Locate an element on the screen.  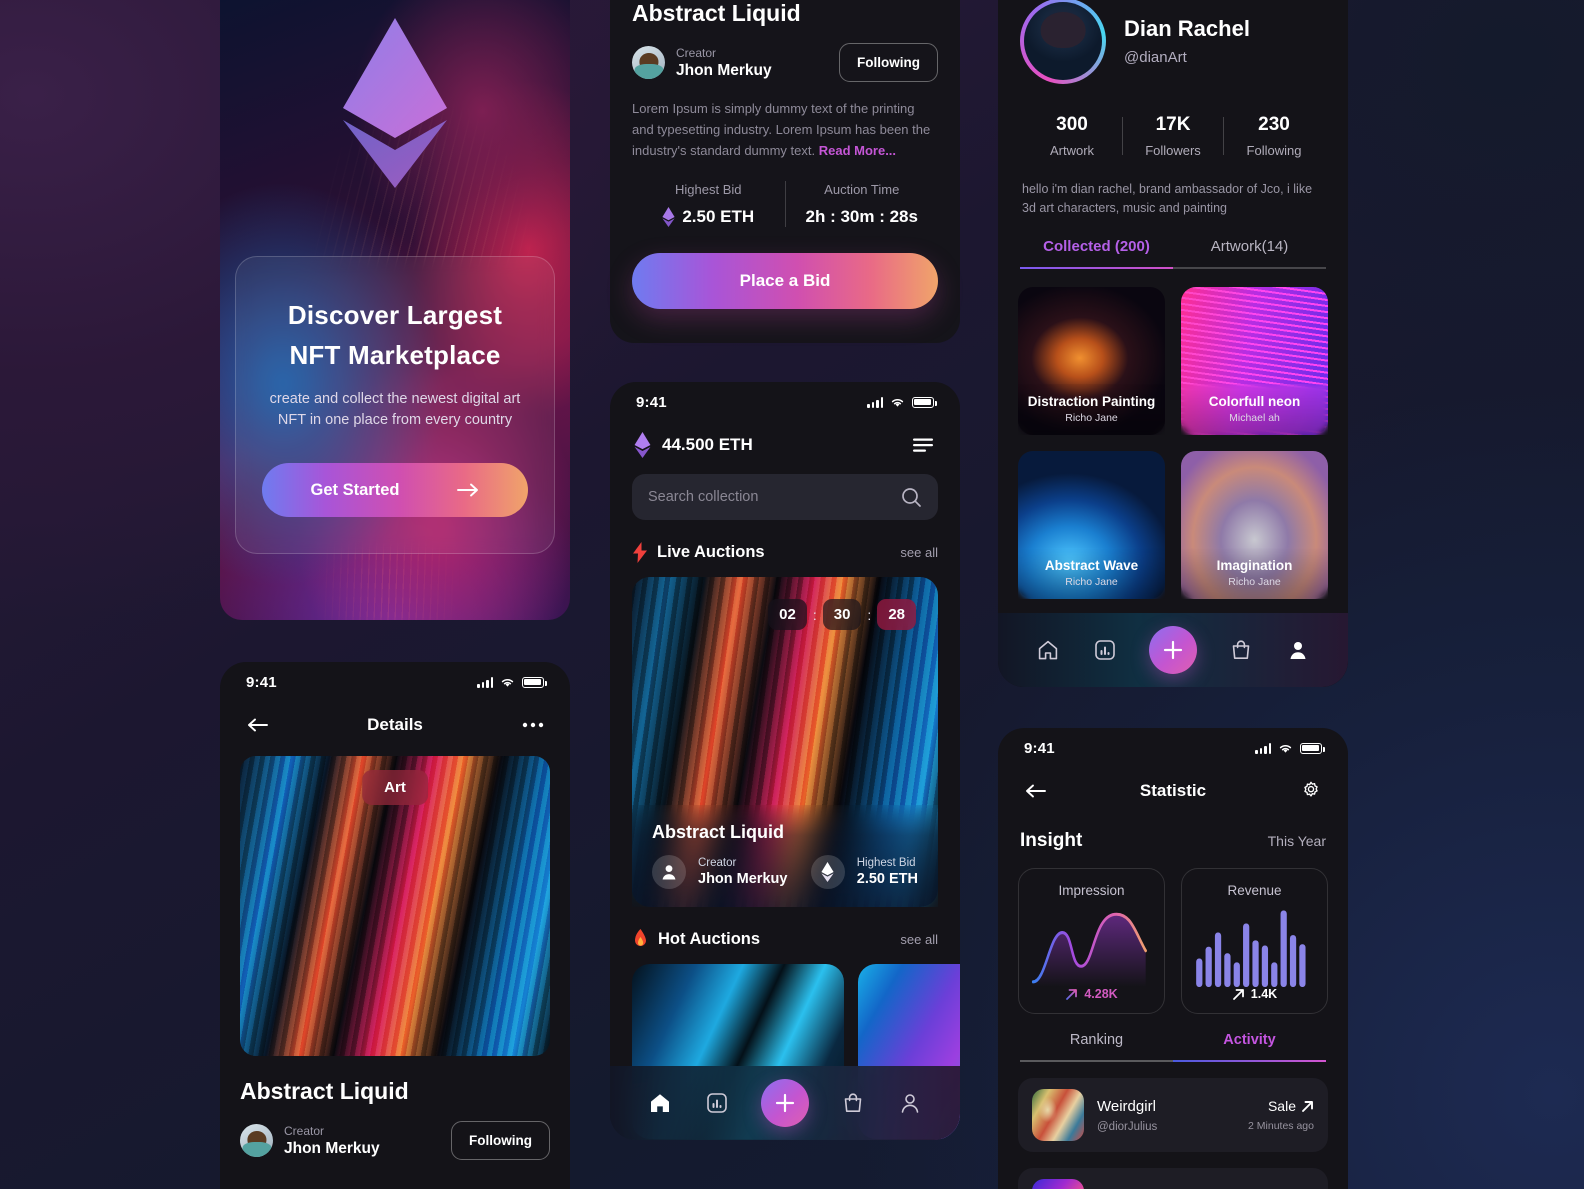
page-title: Statistic is located at coordinates (1173, 790).